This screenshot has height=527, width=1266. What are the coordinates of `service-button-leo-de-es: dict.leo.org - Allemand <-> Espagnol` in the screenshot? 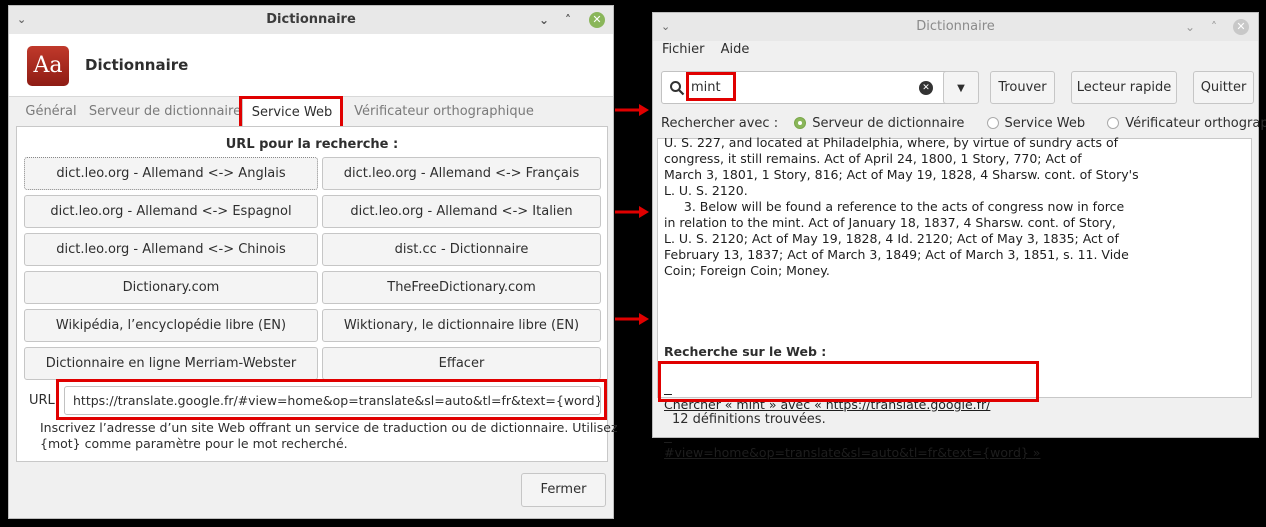 It's located at (171, 211).